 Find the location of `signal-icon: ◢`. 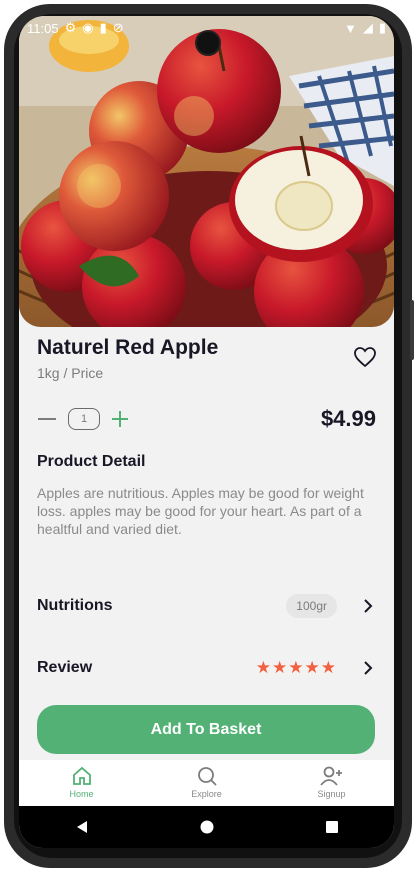

signal-icon: ◢ is located at coordinates (367, 27).